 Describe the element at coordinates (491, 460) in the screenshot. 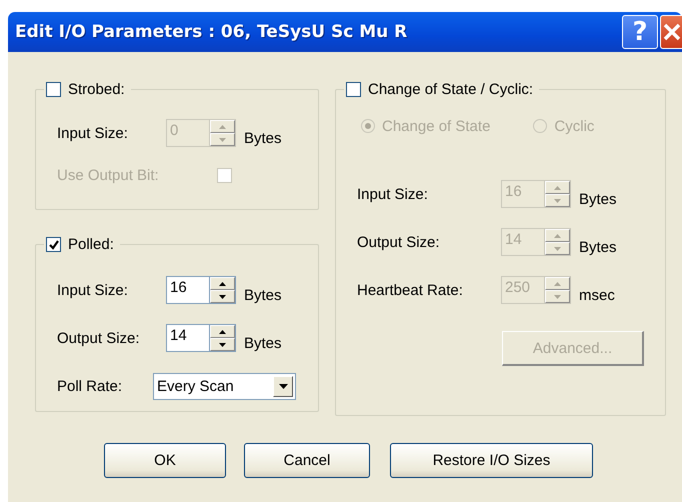

I see `dialog-button: Restore I/O Sizes` at that location.